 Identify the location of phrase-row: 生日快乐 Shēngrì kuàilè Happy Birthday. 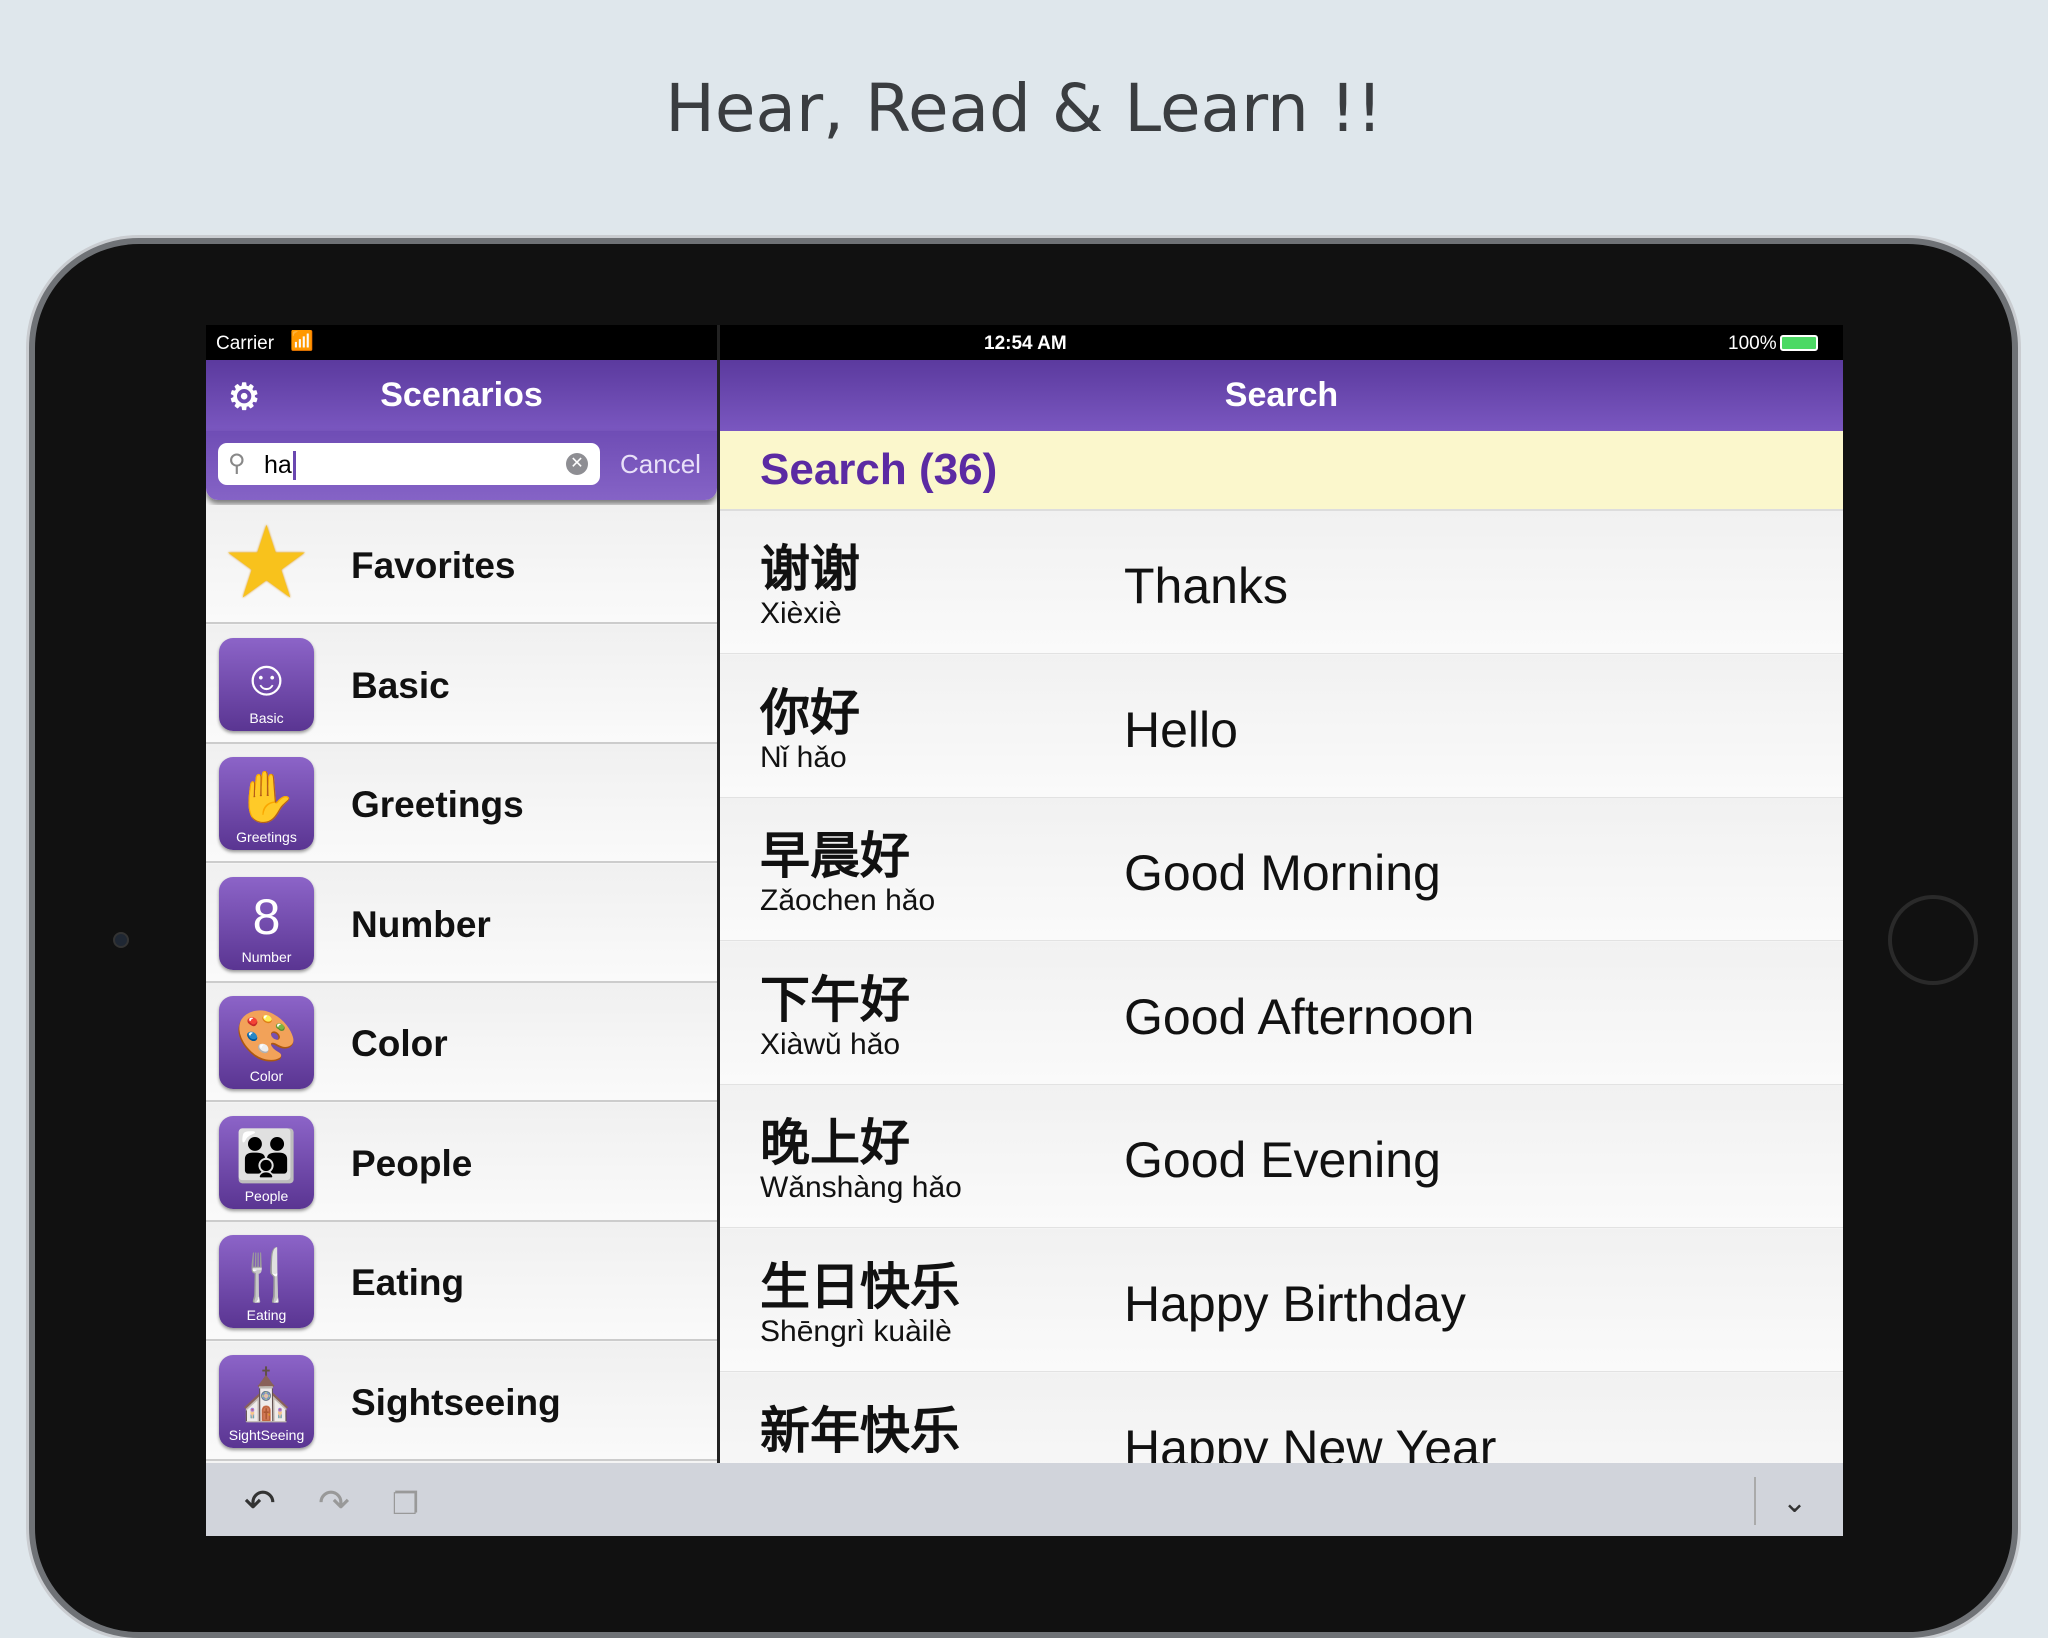
(1281, 1300).